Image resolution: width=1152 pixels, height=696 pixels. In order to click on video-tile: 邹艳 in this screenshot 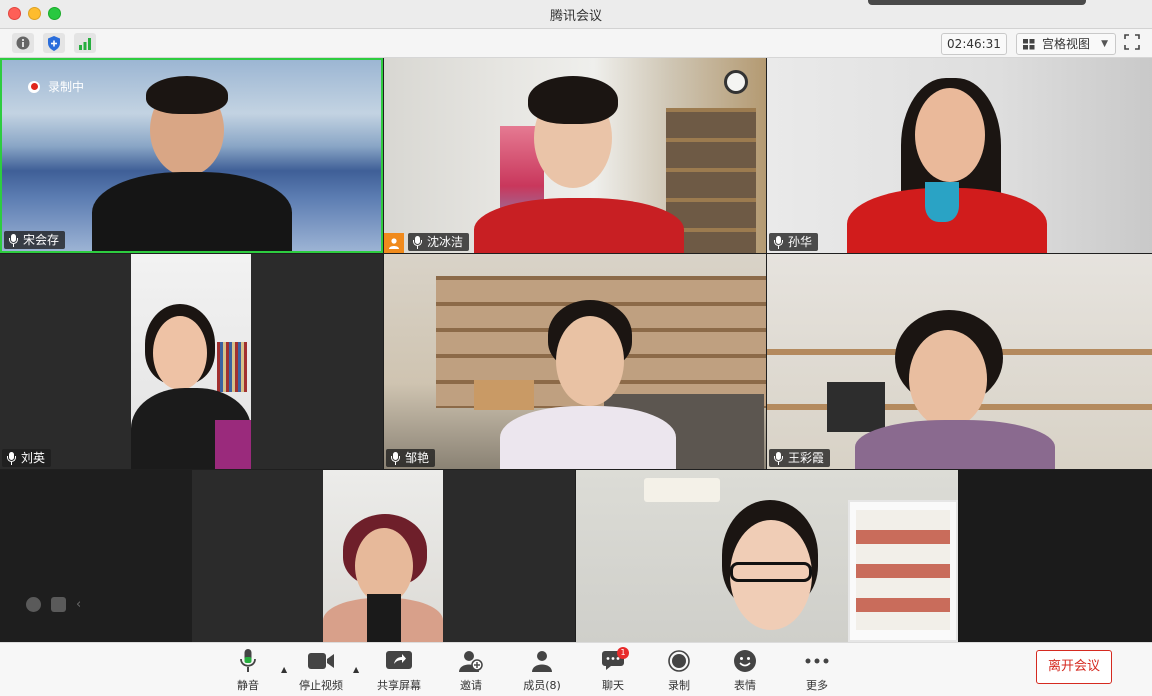, I will do `click(575, 361)`.